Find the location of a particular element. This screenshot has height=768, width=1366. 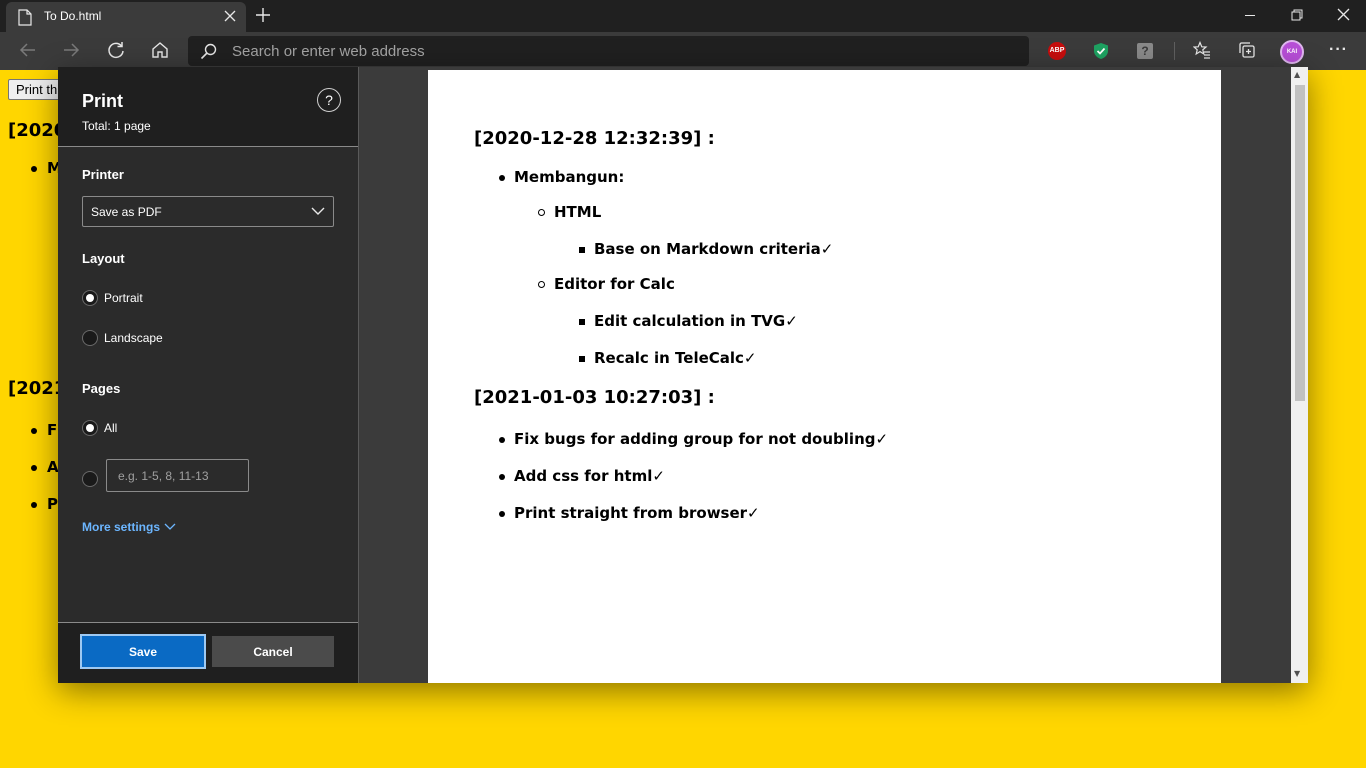

close-tab-icon is located at coordinates (230, 16).